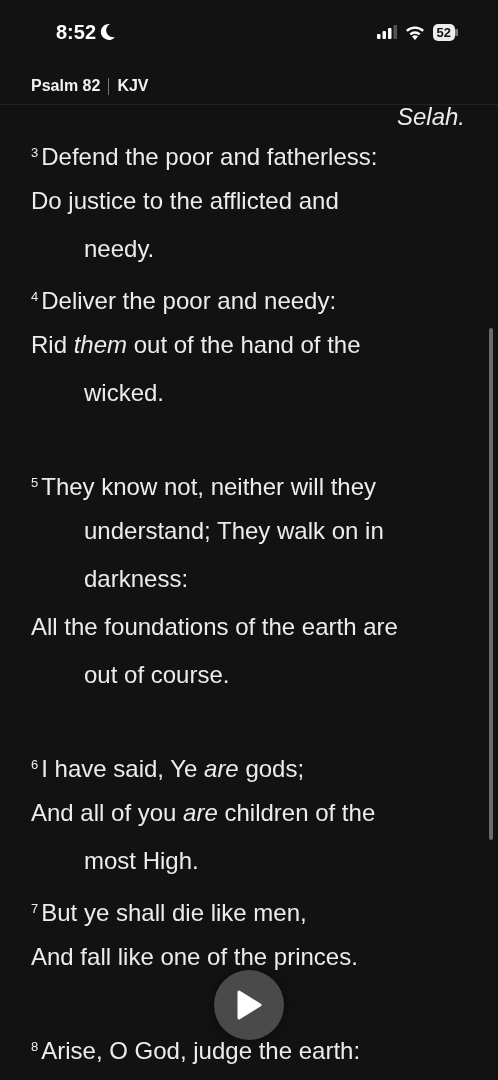 The width and height of the screenshot is (498, 1080). Describe the element at coordinates (35, 1046) in the screenshot. I see `verse-number: 8` at that location.